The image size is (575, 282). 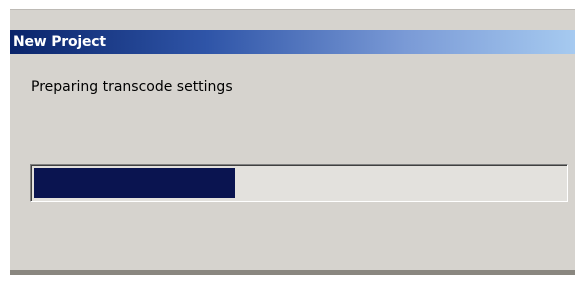 I want to click on title-bar: New Project, so click(x=292, y=42).